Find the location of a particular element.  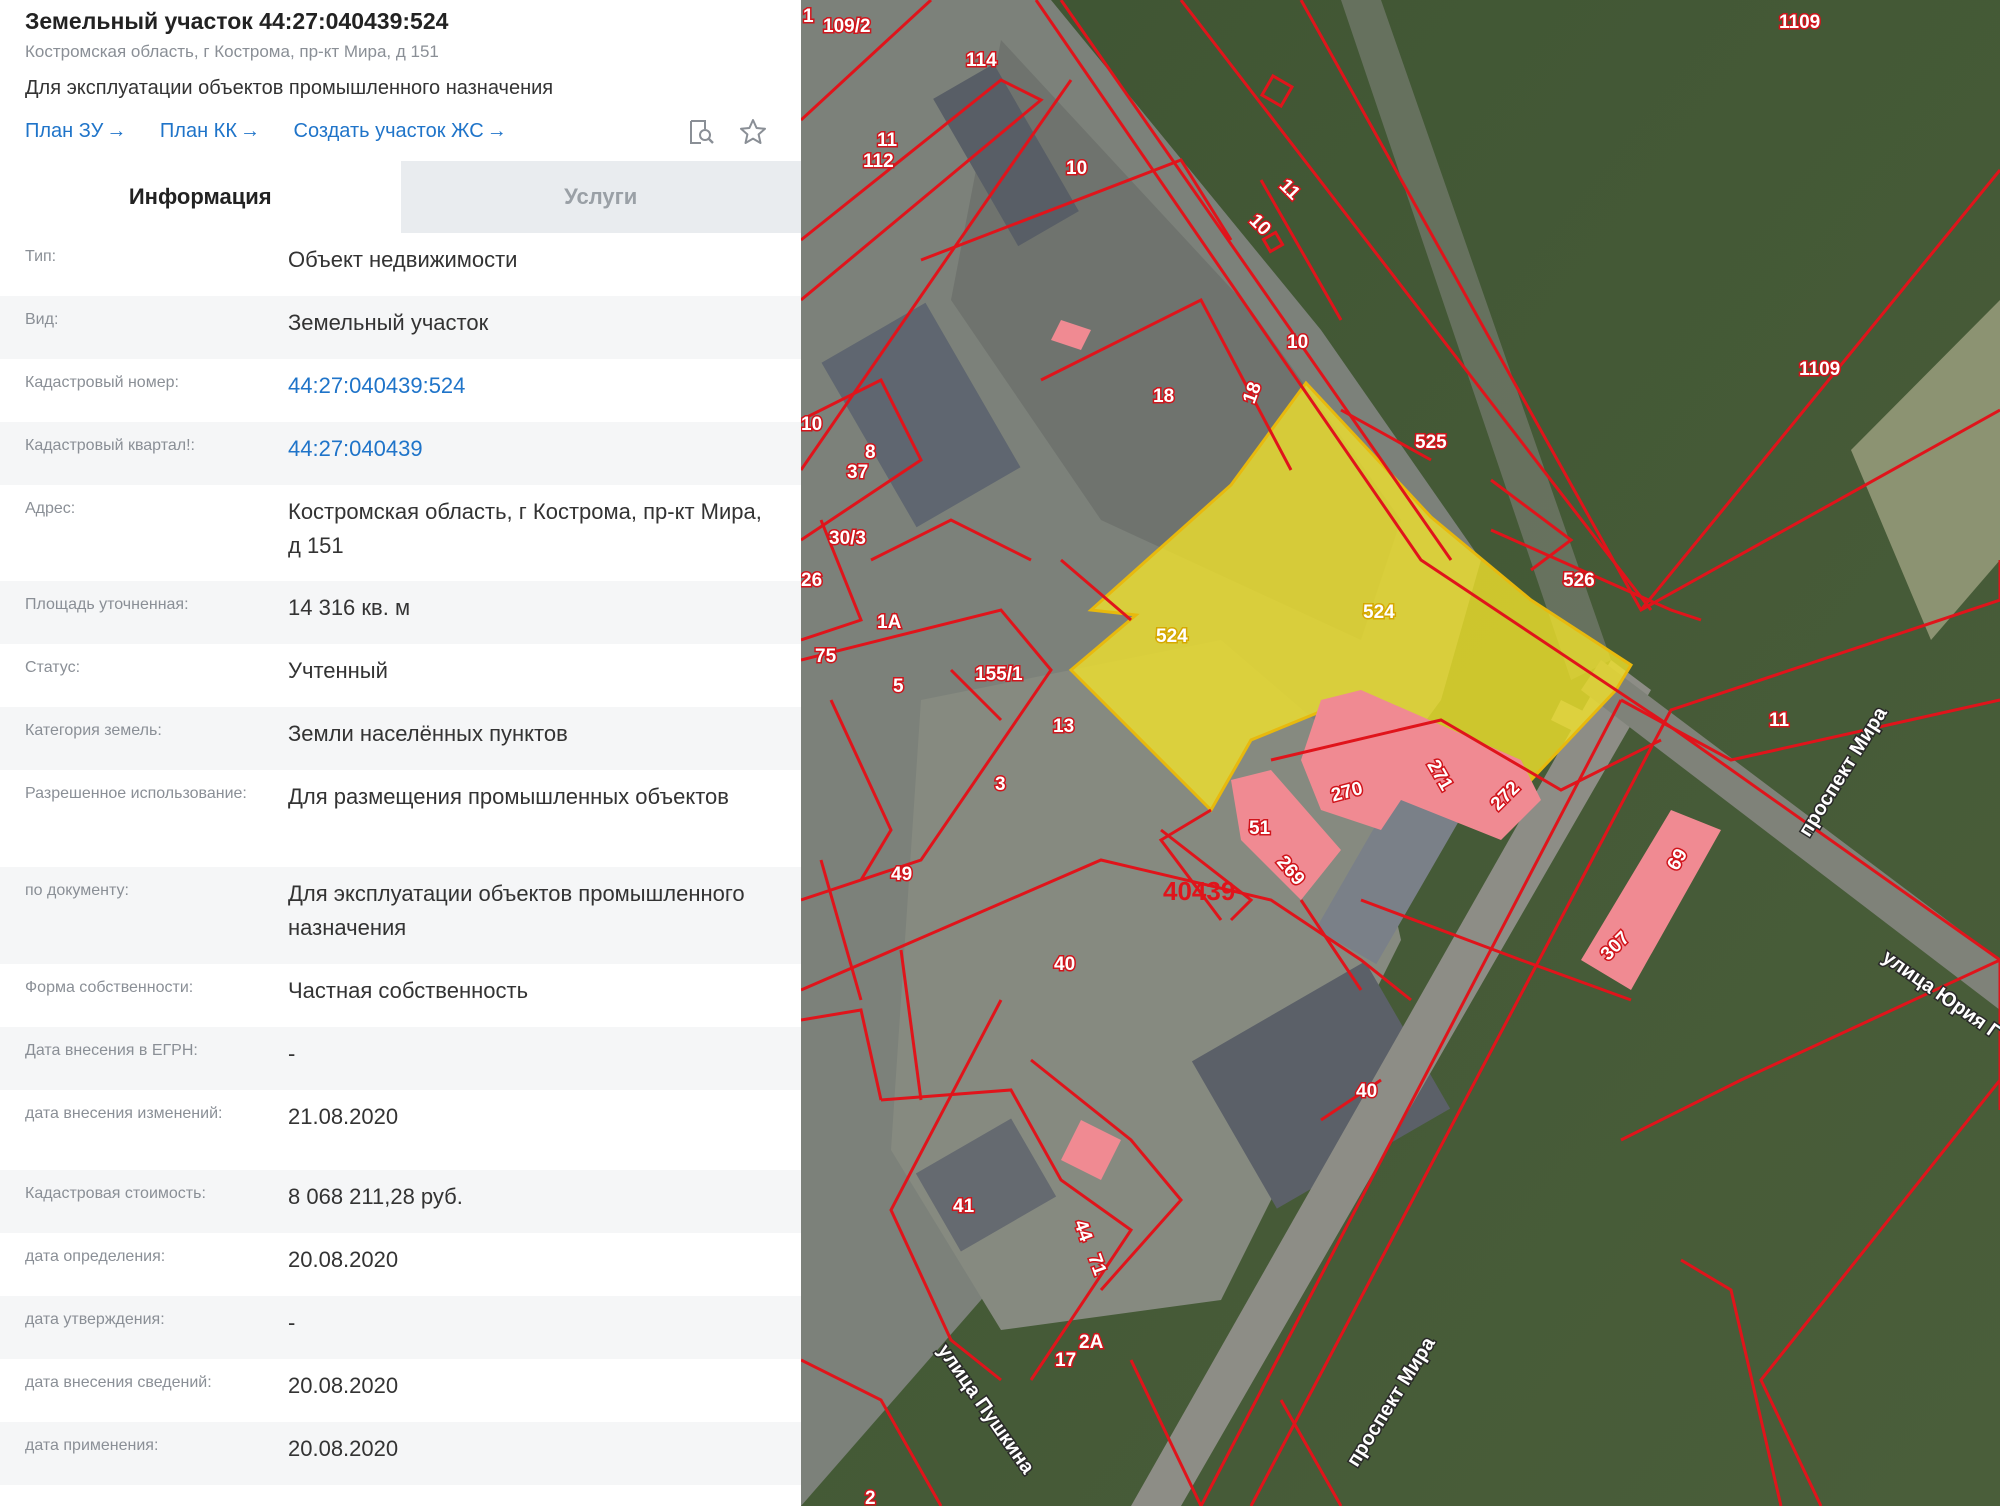

info-label: по документу: is located at coordinates (77, 890).